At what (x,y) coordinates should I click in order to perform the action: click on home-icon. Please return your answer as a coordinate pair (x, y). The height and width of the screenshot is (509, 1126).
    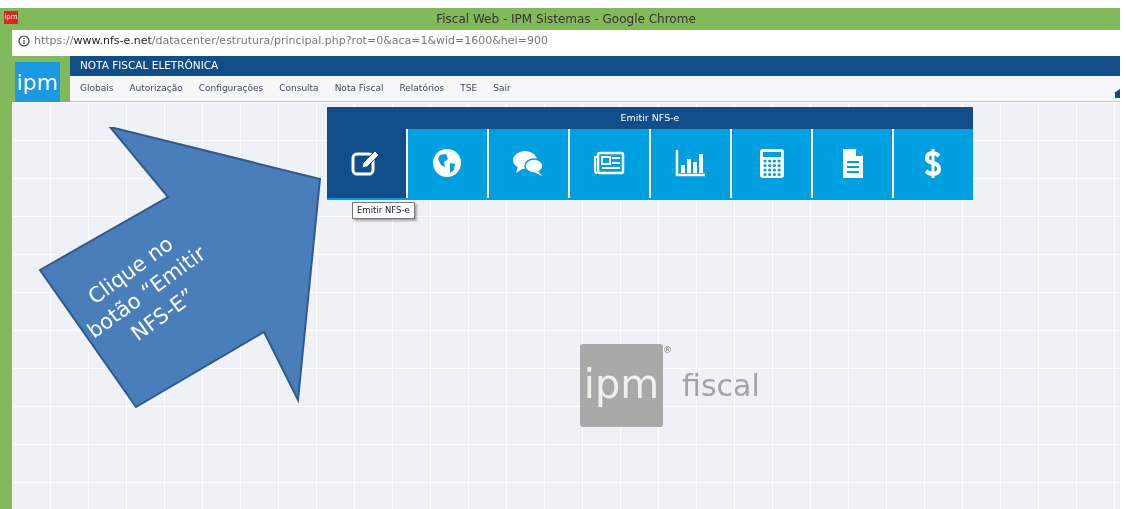
    Looking at the image, I should click on (1117, 93).